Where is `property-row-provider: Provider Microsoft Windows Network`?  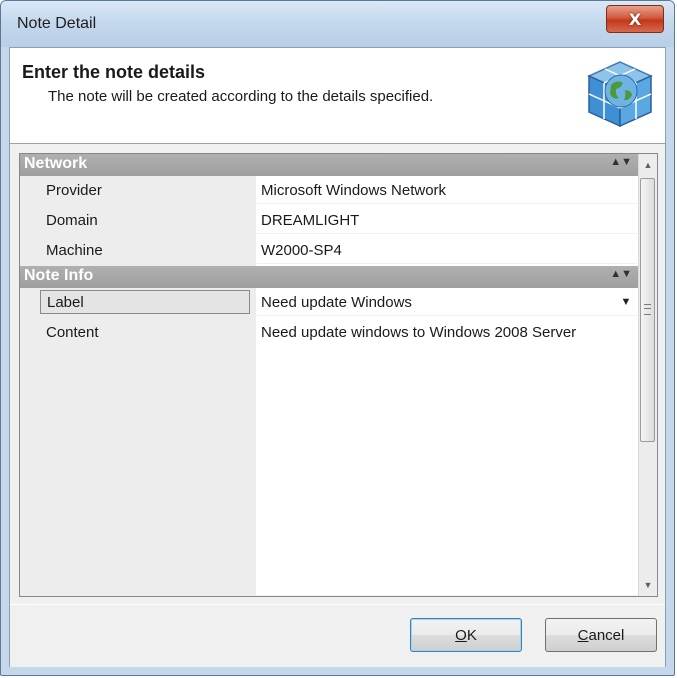 property-row-provider: Provider Microsoft Windows Network is located at coordinates (329, 191).